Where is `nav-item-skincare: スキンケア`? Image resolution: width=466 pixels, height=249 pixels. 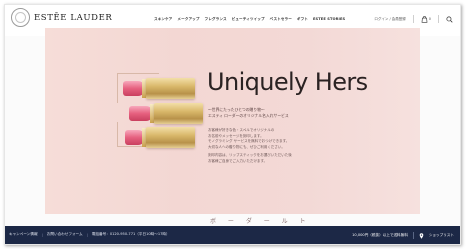 nav-item-skincare: スキンケア is located at coordinates (163, 19).